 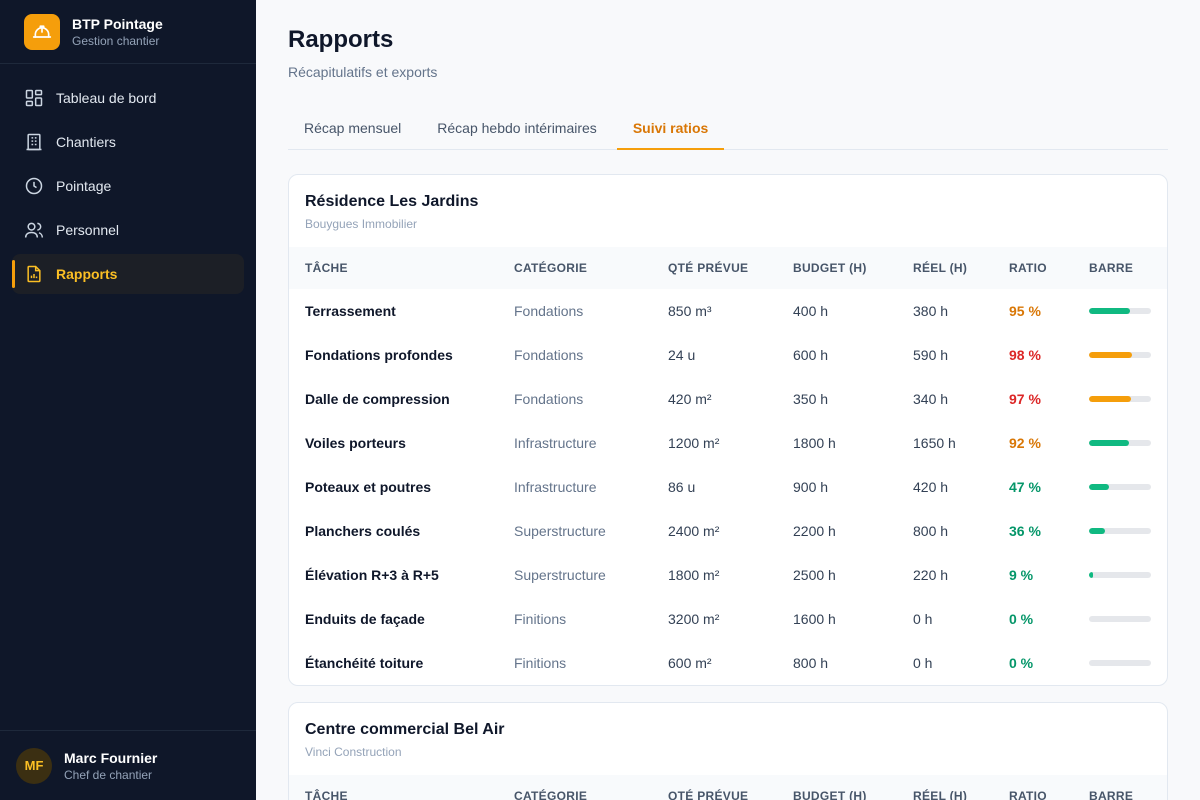 What do you see at coordinates (361, 224) in the screenshot?
I see `project-client: Bouygues Immobilier` at bounding box center [361, 224].